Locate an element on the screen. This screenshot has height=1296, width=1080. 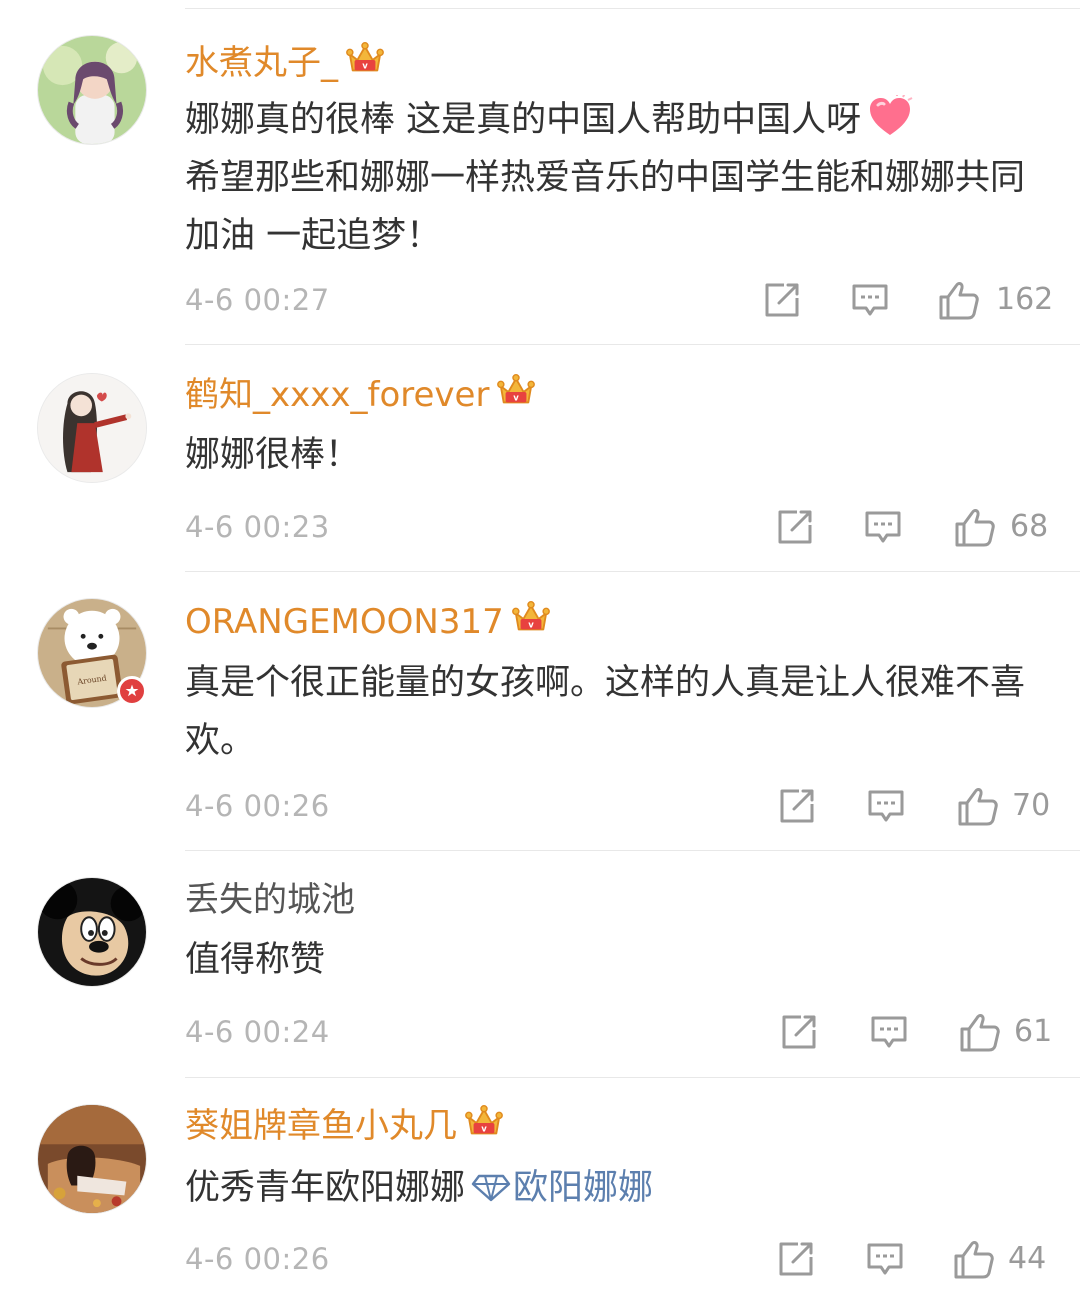
username: ORANGEMOON317 is located at coordinates (367, 622).